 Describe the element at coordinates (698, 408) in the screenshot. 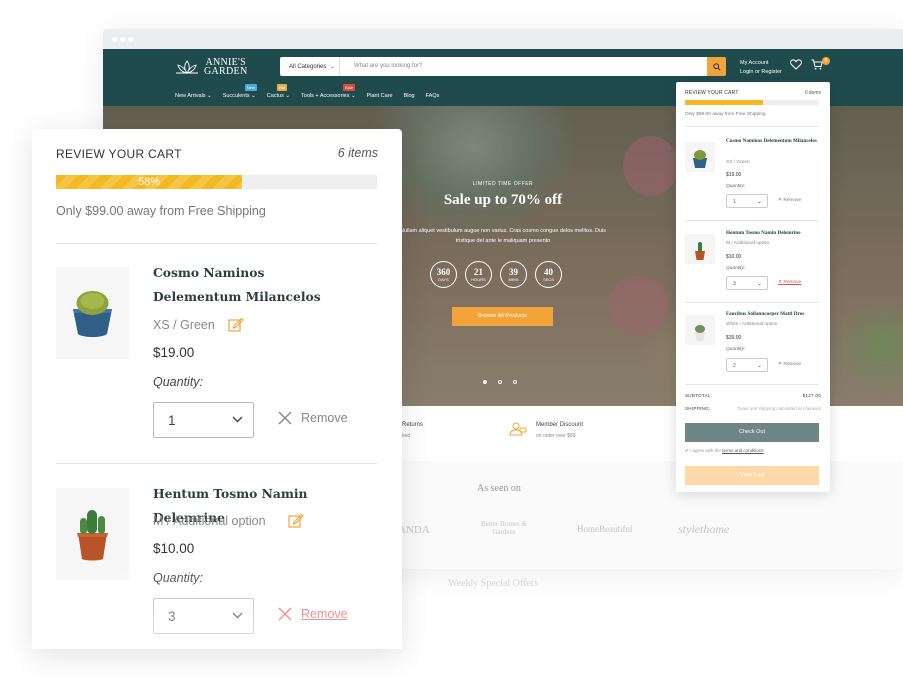

I see `shipping-label: SHIPPING:` at that location.